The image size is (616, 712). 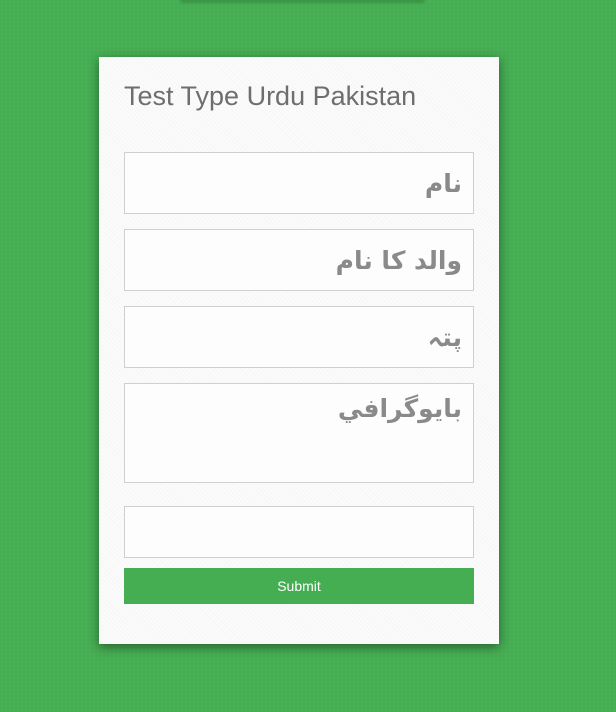 What do you see at coordinates (299, 337) in the screenshot?
I see `address-input` at bounding box center [299, 337].